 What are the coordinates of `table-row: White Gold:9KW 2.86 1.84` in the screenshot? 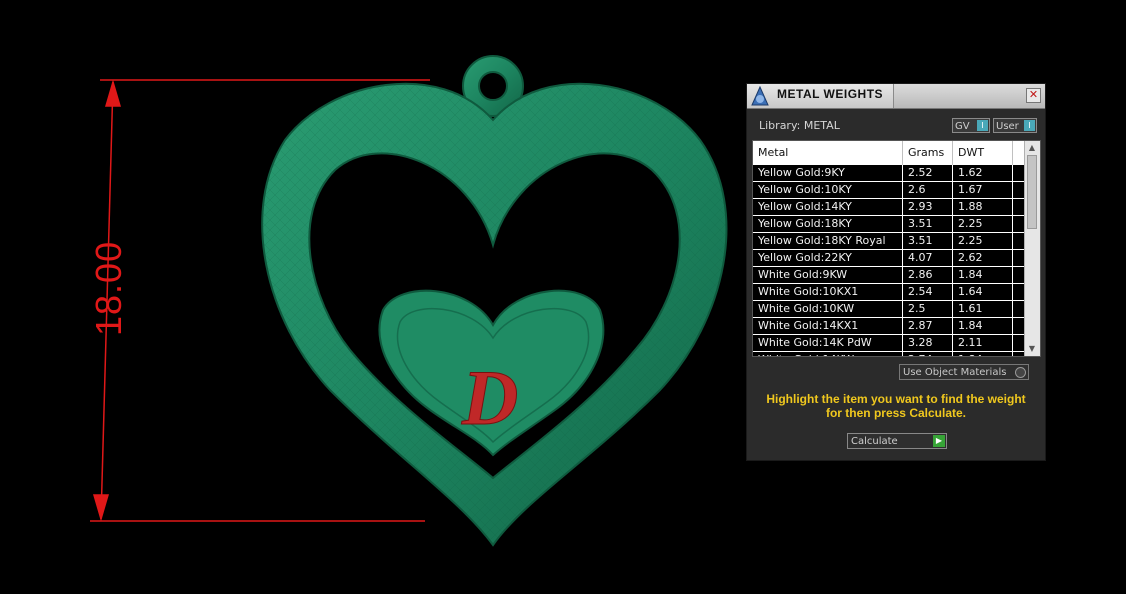 It's located at (889, 275).